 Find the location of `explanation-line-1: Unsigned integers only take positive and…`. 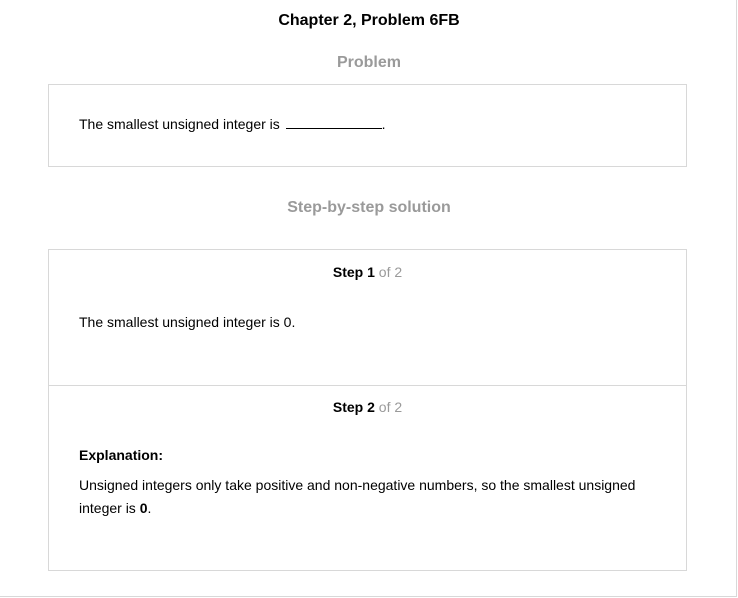

explanation-line-1: Unsigned integers only take positive and… is located at coordinates (357, 485).